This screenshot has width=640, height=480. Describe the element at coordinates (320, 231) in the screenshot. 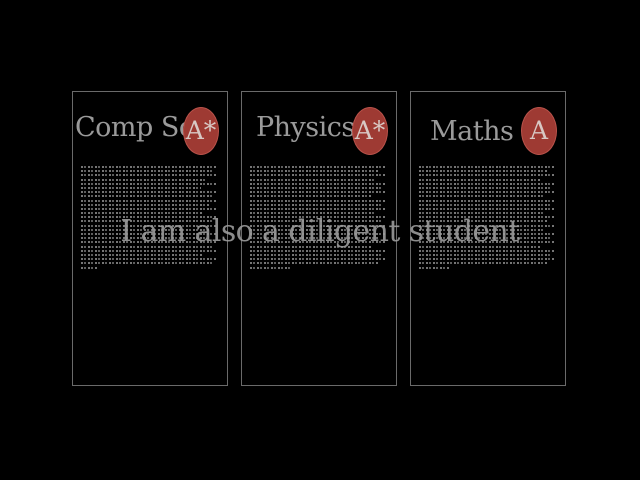

I see `overlay-caption: I am also a diligent student` at that location.